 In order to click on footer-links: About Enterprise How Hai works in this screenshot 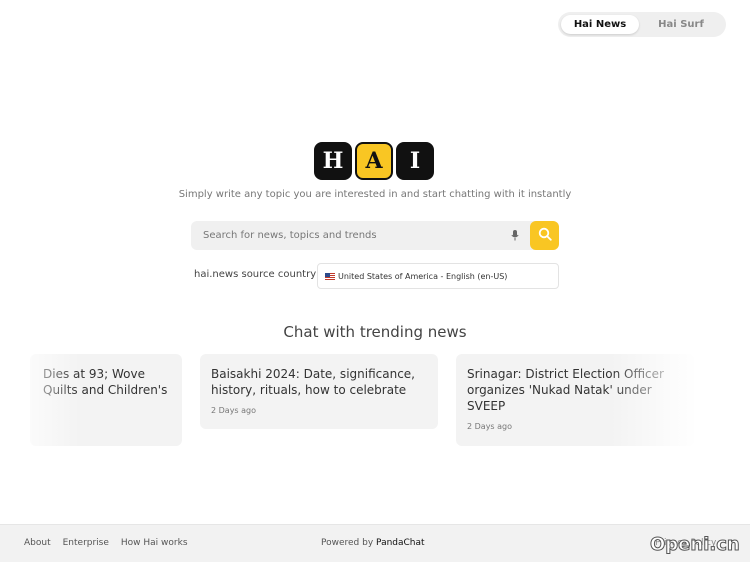, I will do `click(106, 543)`.